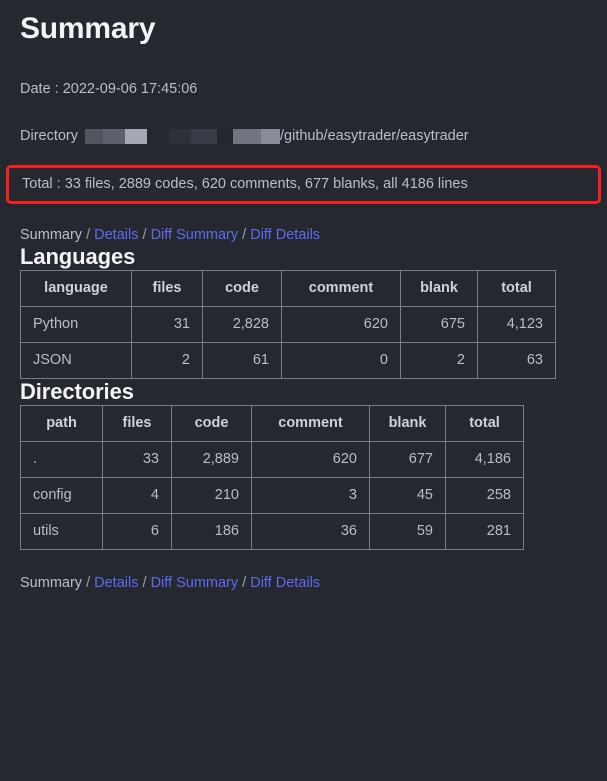 This screenshot has width=607, height=781. Describe the element at coordinates (77, 391) in the screenshot. I see `section-title-directories: Directories` at that location.